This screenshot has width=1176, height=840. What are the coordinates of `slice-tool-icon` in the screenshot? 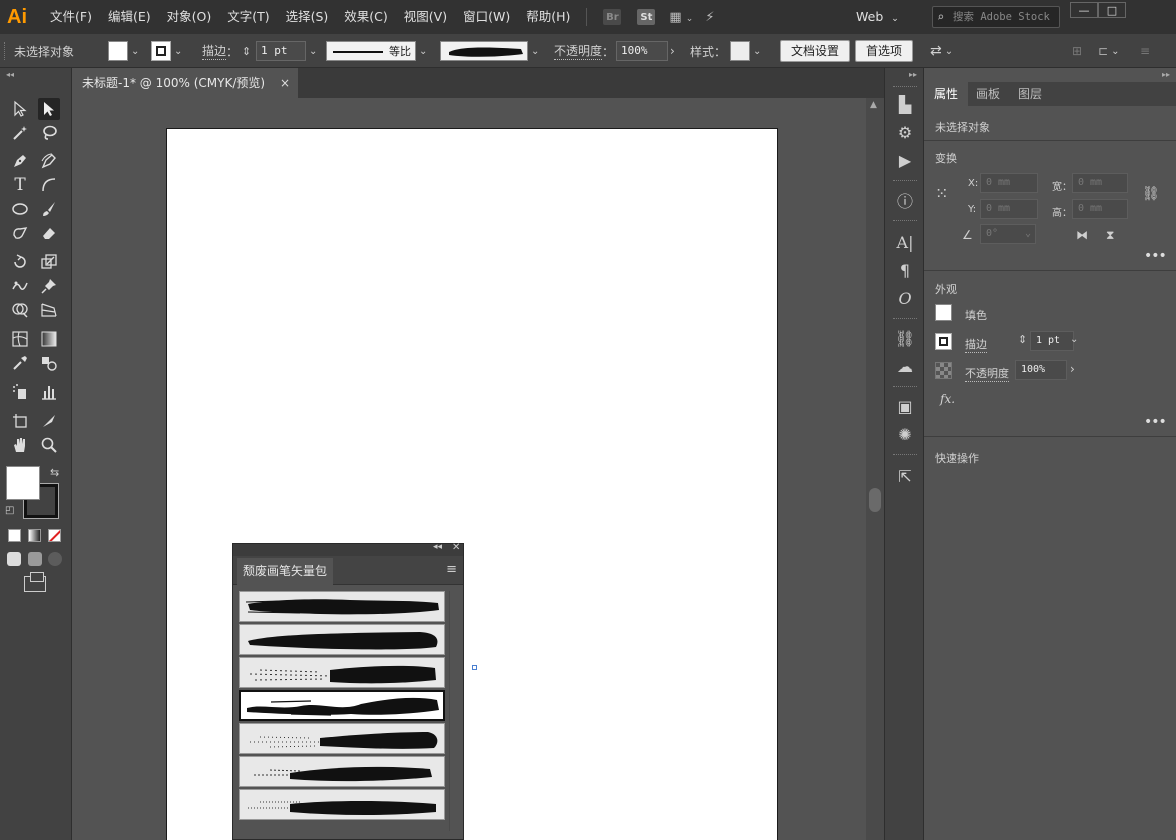 It's located at (49, 421).